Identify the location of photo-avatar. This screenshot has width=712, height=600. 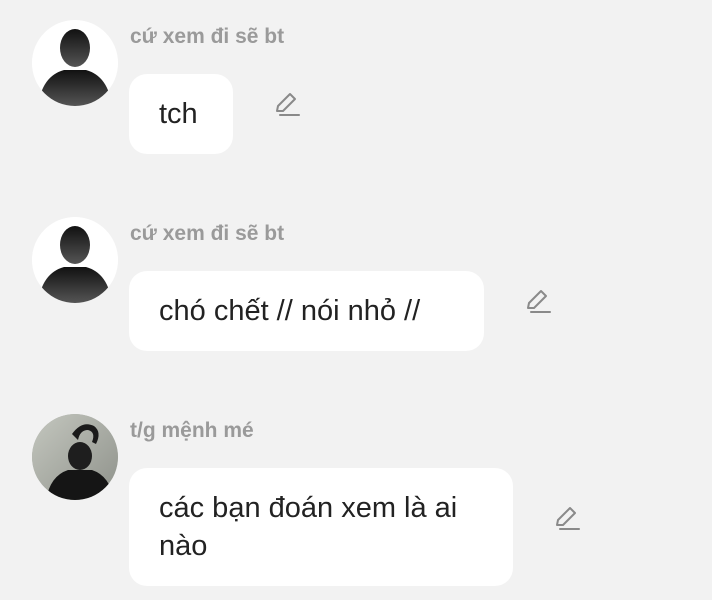
(75, 457).